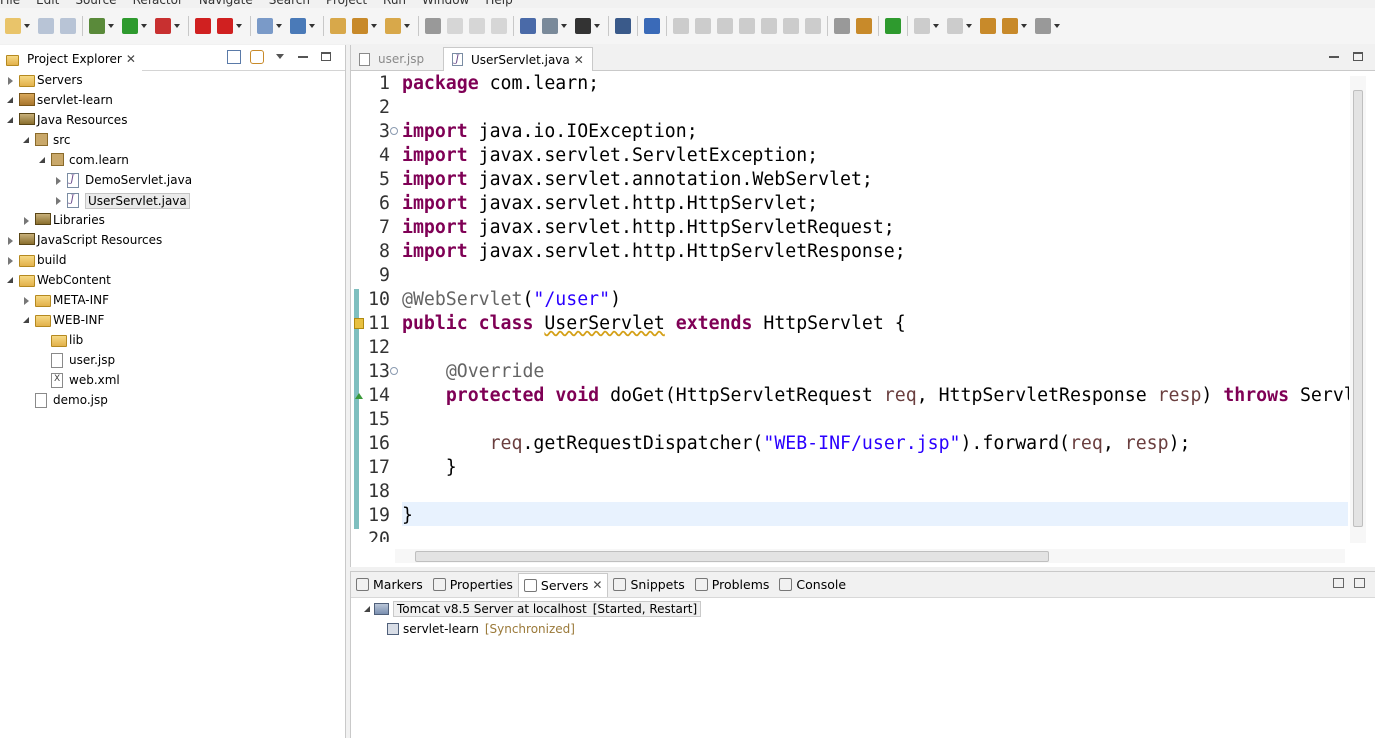 This screenshot has width=1375, height=738. Describe the element at coordinates (172, 301) in the screenshot. I see `tree-item-meta-inf: META-INF` at that location.